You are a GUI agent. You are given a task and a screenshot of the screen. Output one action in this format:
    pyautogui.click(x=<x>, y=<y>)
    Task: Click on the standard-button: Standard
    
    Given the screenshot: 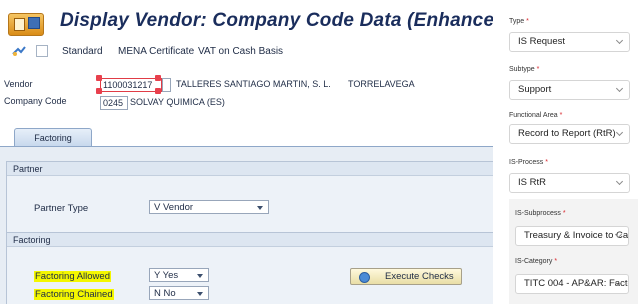 What is the action you would take?
    pyautogui.click(x=82, y=51)
    